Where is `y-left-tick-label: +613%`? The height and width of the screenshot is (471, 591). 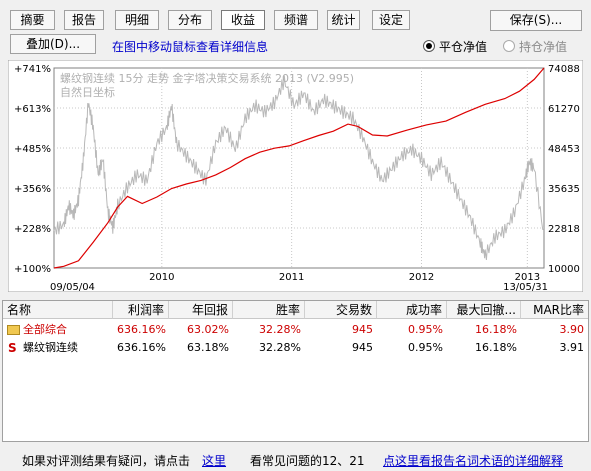
y-left-tick-label: +613% is located at coordinates (32, 109).